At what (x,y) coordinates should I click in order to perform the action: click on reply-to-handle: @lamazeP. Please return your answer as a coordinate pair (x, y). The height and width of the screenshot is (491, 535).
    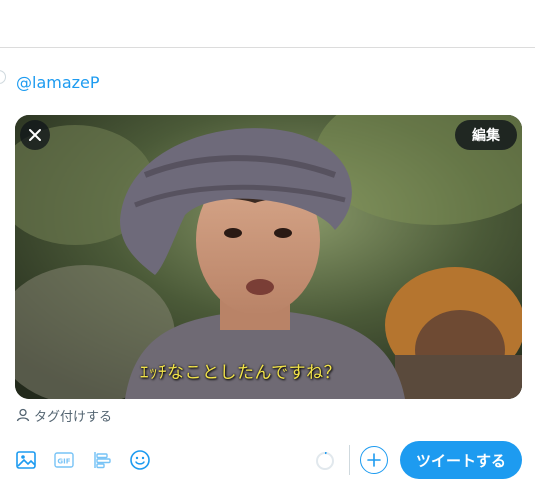
    Looking at the image, I should click on (58, 82).